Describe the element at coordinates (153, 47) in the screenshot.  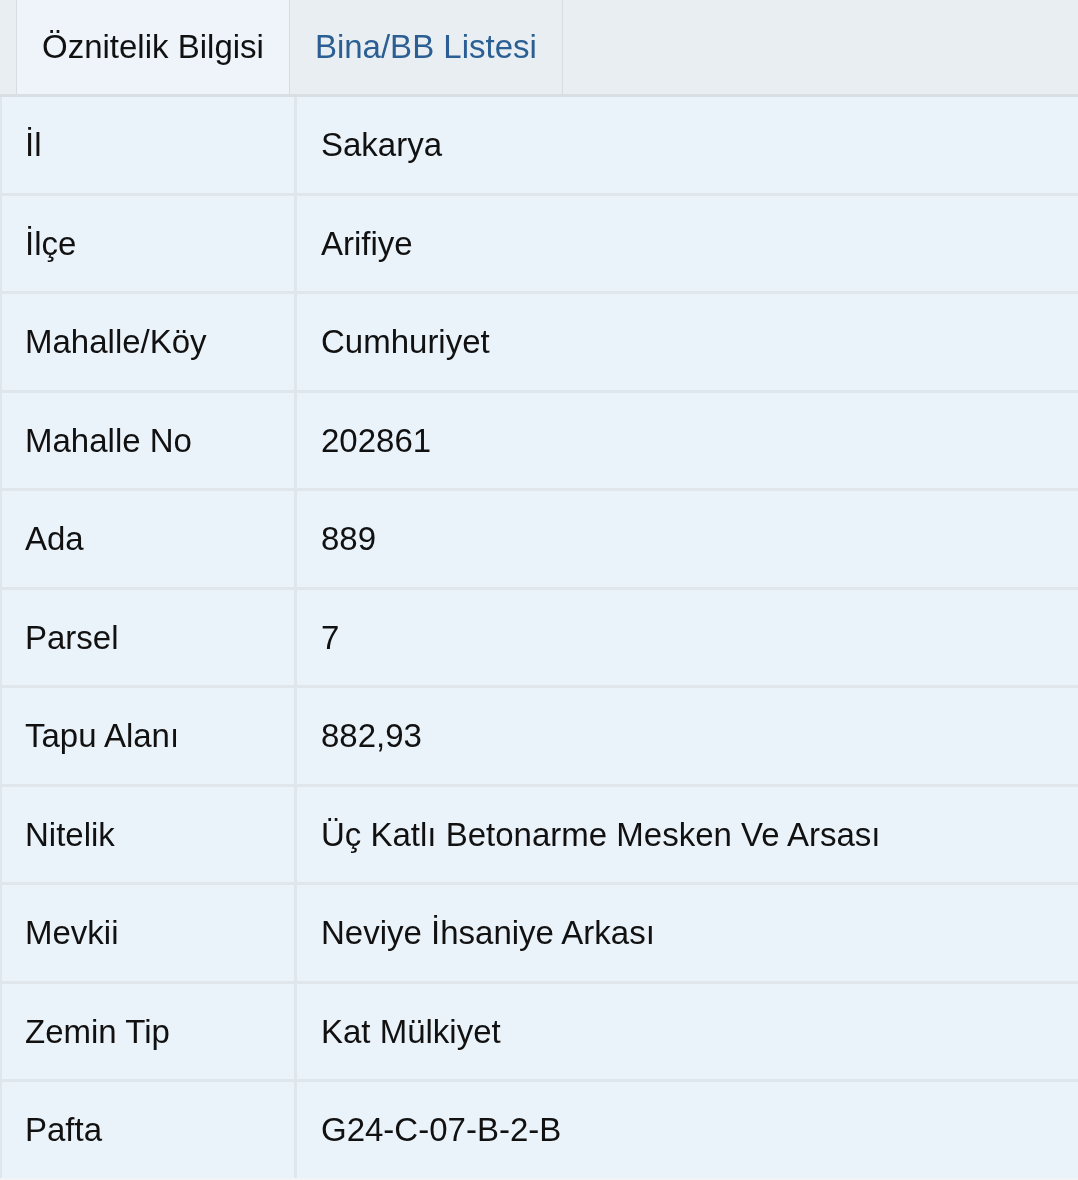
I see `tab: Öznitelik Bilgisi` at that location.